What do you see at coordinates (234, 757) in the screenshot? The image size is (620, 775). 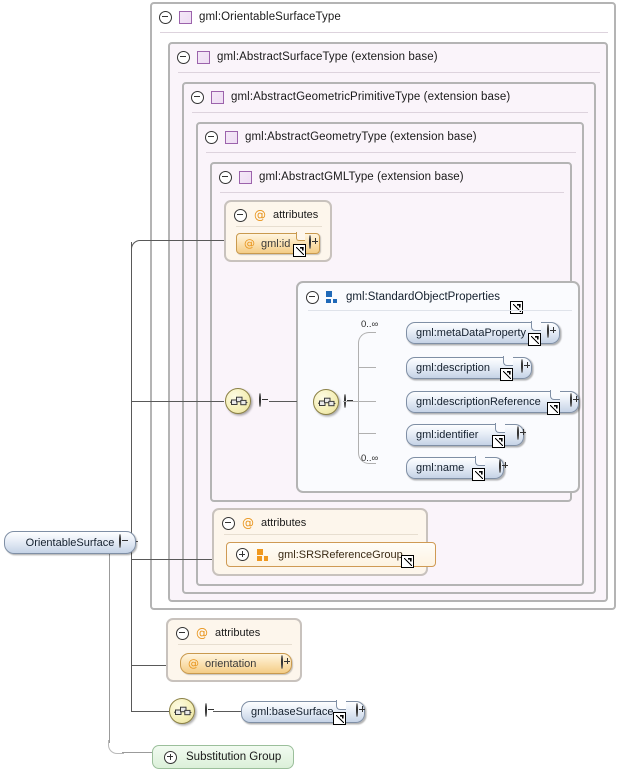 I see `substitution-group-label: Substitution Group` at bounding box center [234, 757].